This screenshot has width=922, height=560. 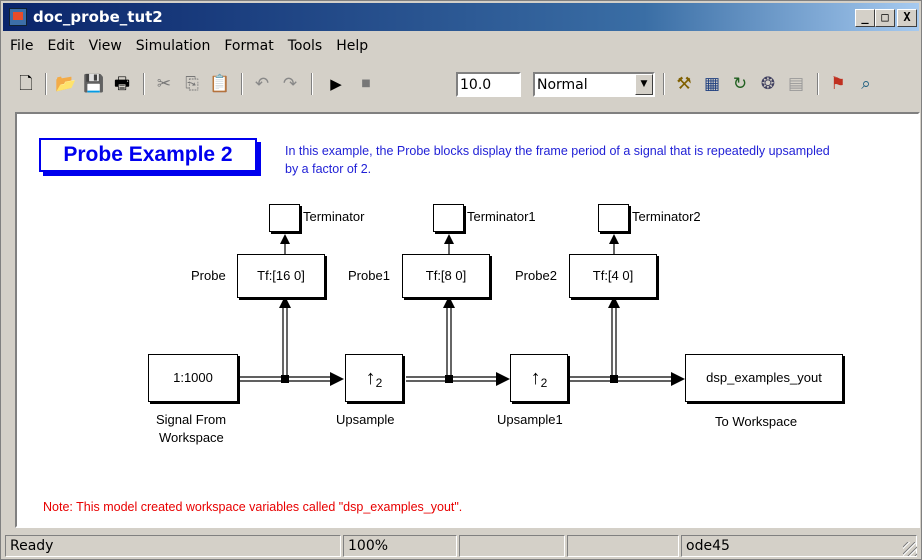 What do you see at coordinates (613, 276) in the screenshot?
I see `probe2-block: Tf:[4 0]` at bounding box center [613, 276].